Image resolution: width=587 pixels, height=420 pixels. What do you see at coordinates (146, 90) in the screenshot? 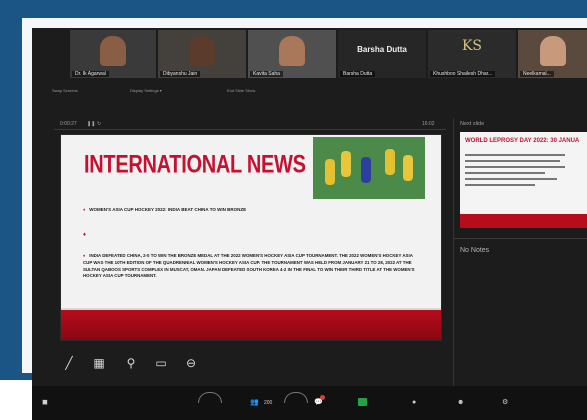
I see `display-settings-button: Display Settings ▾` at bounding box center [146, 90].